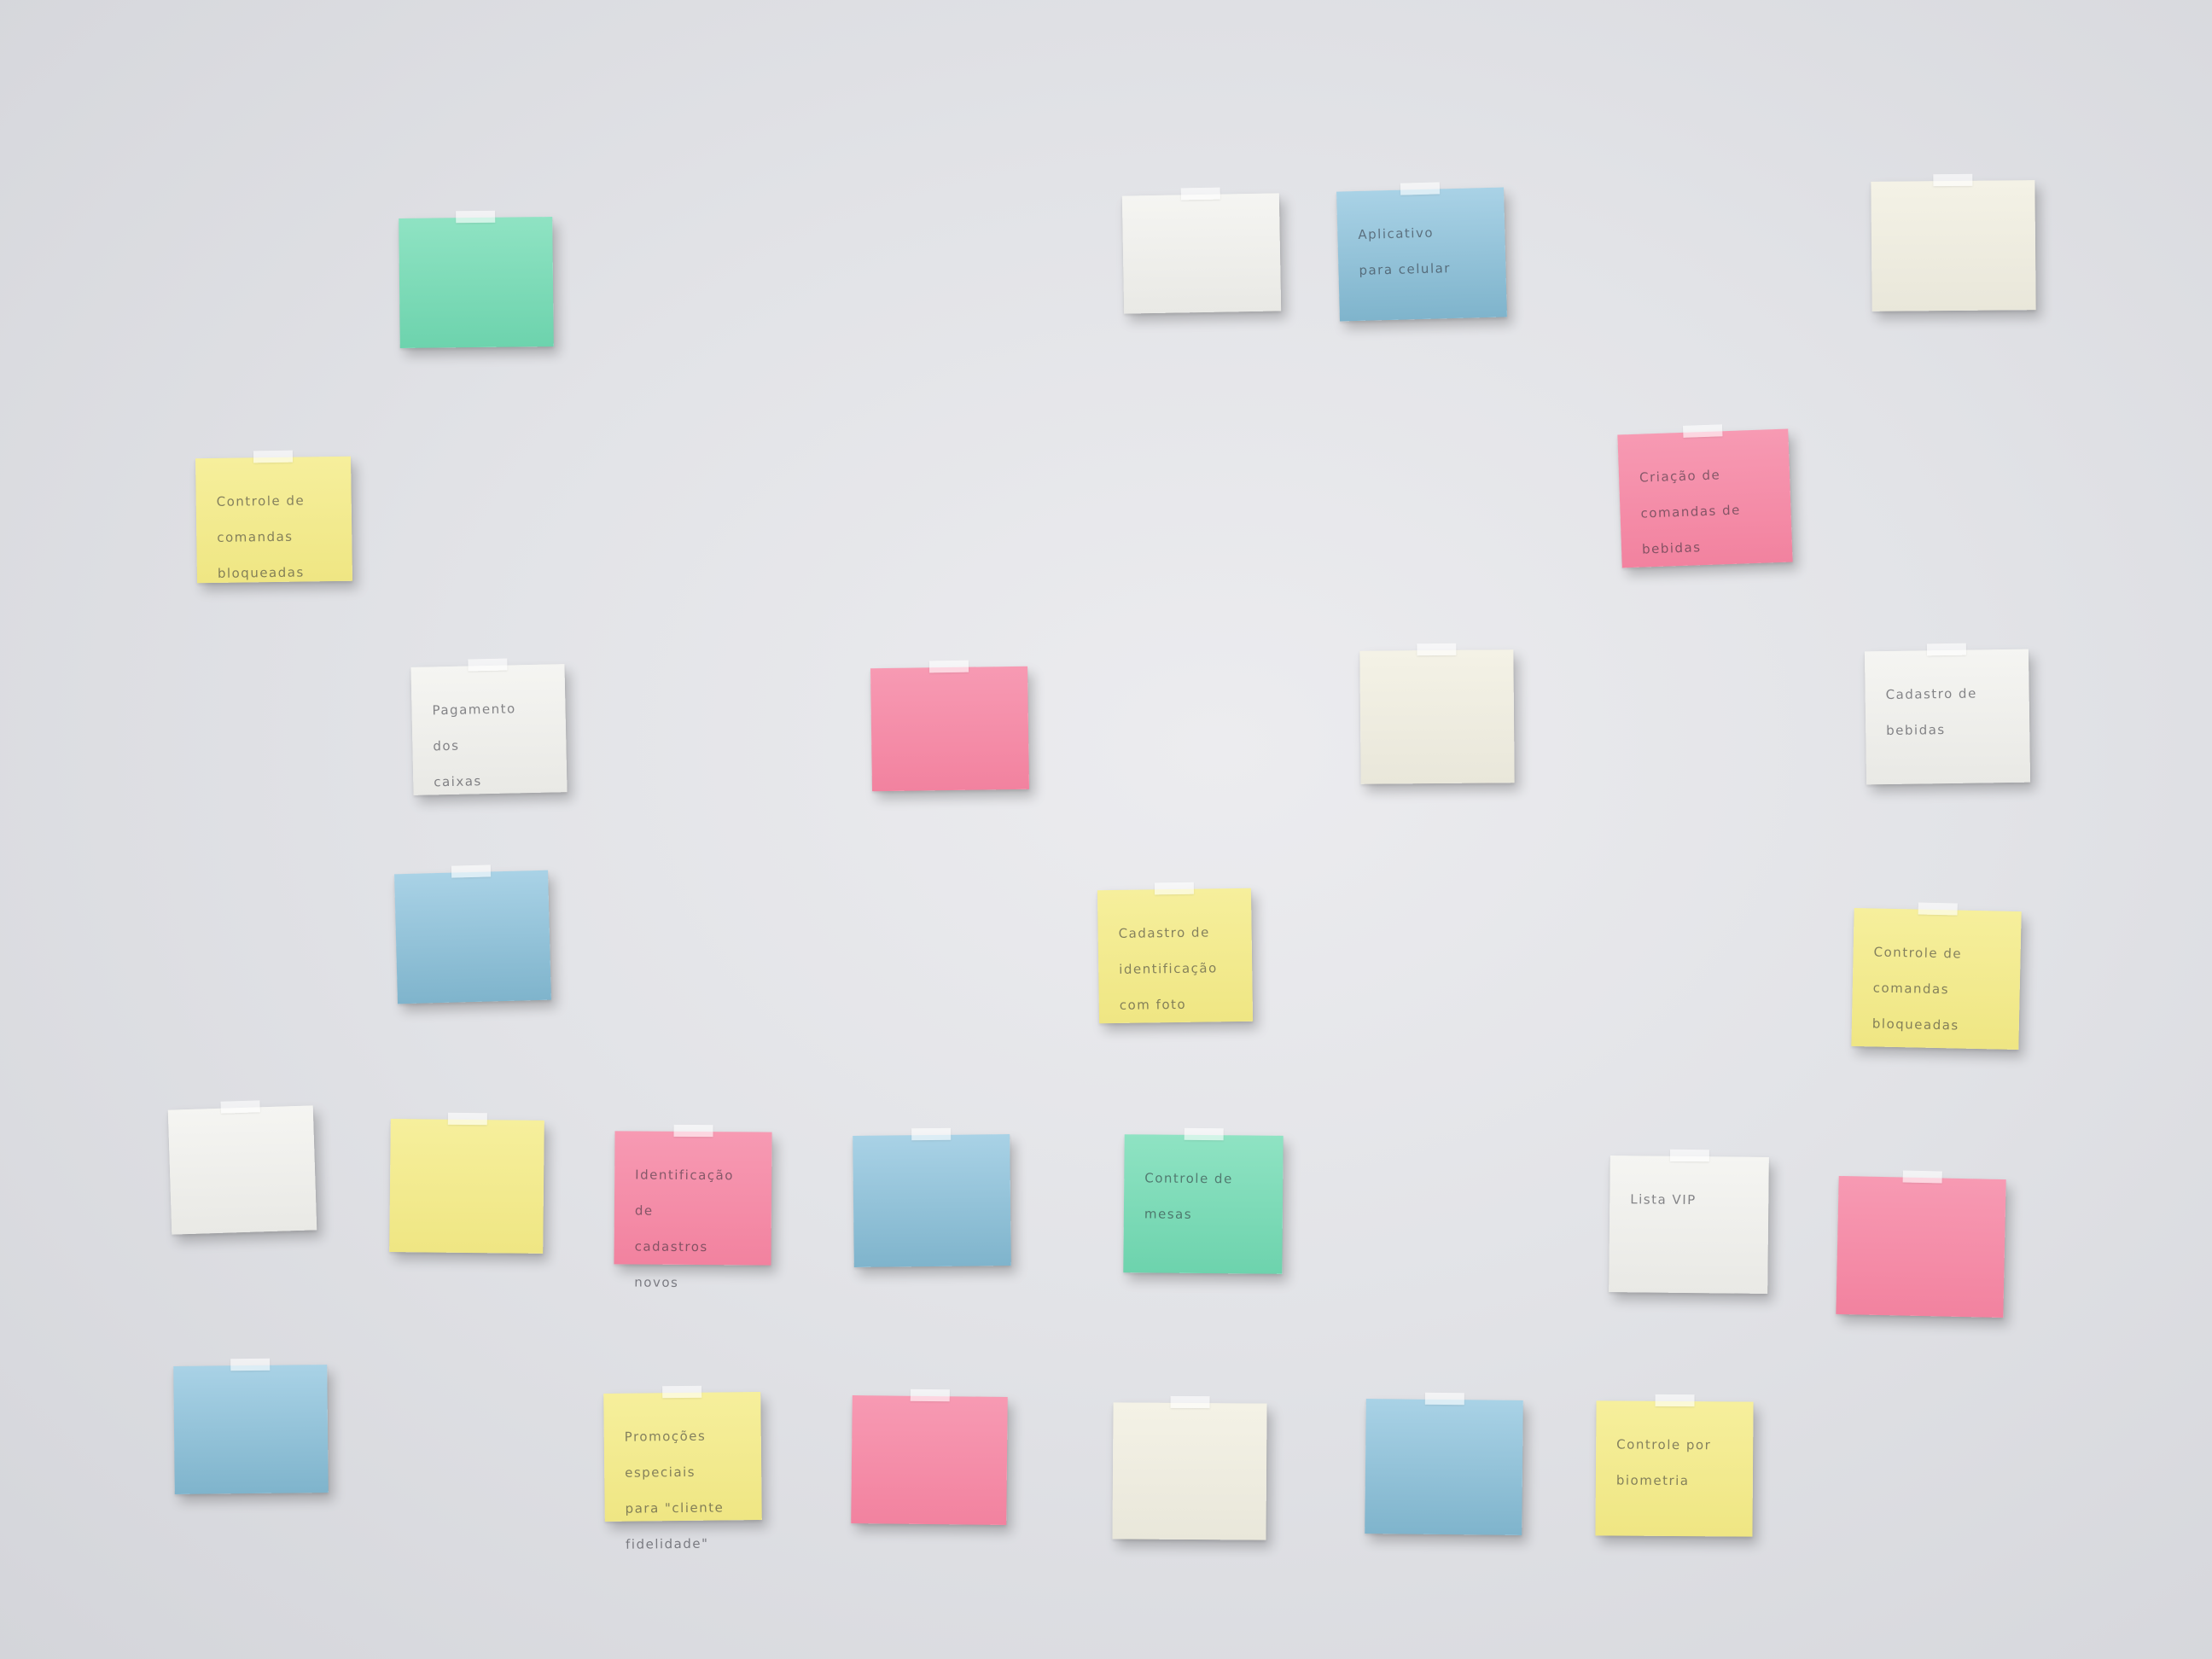 The image size is (2212, 1659). I want to click on note-text: Cadastro de bebidas, so click(1931, 712).